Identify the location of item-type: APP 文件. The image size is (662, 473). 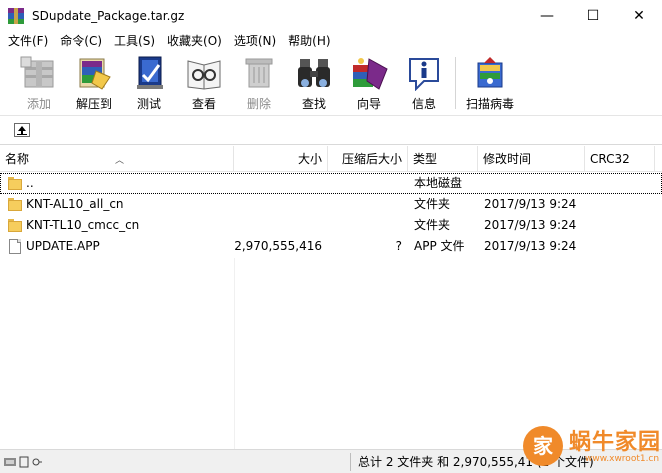
(439, 246).